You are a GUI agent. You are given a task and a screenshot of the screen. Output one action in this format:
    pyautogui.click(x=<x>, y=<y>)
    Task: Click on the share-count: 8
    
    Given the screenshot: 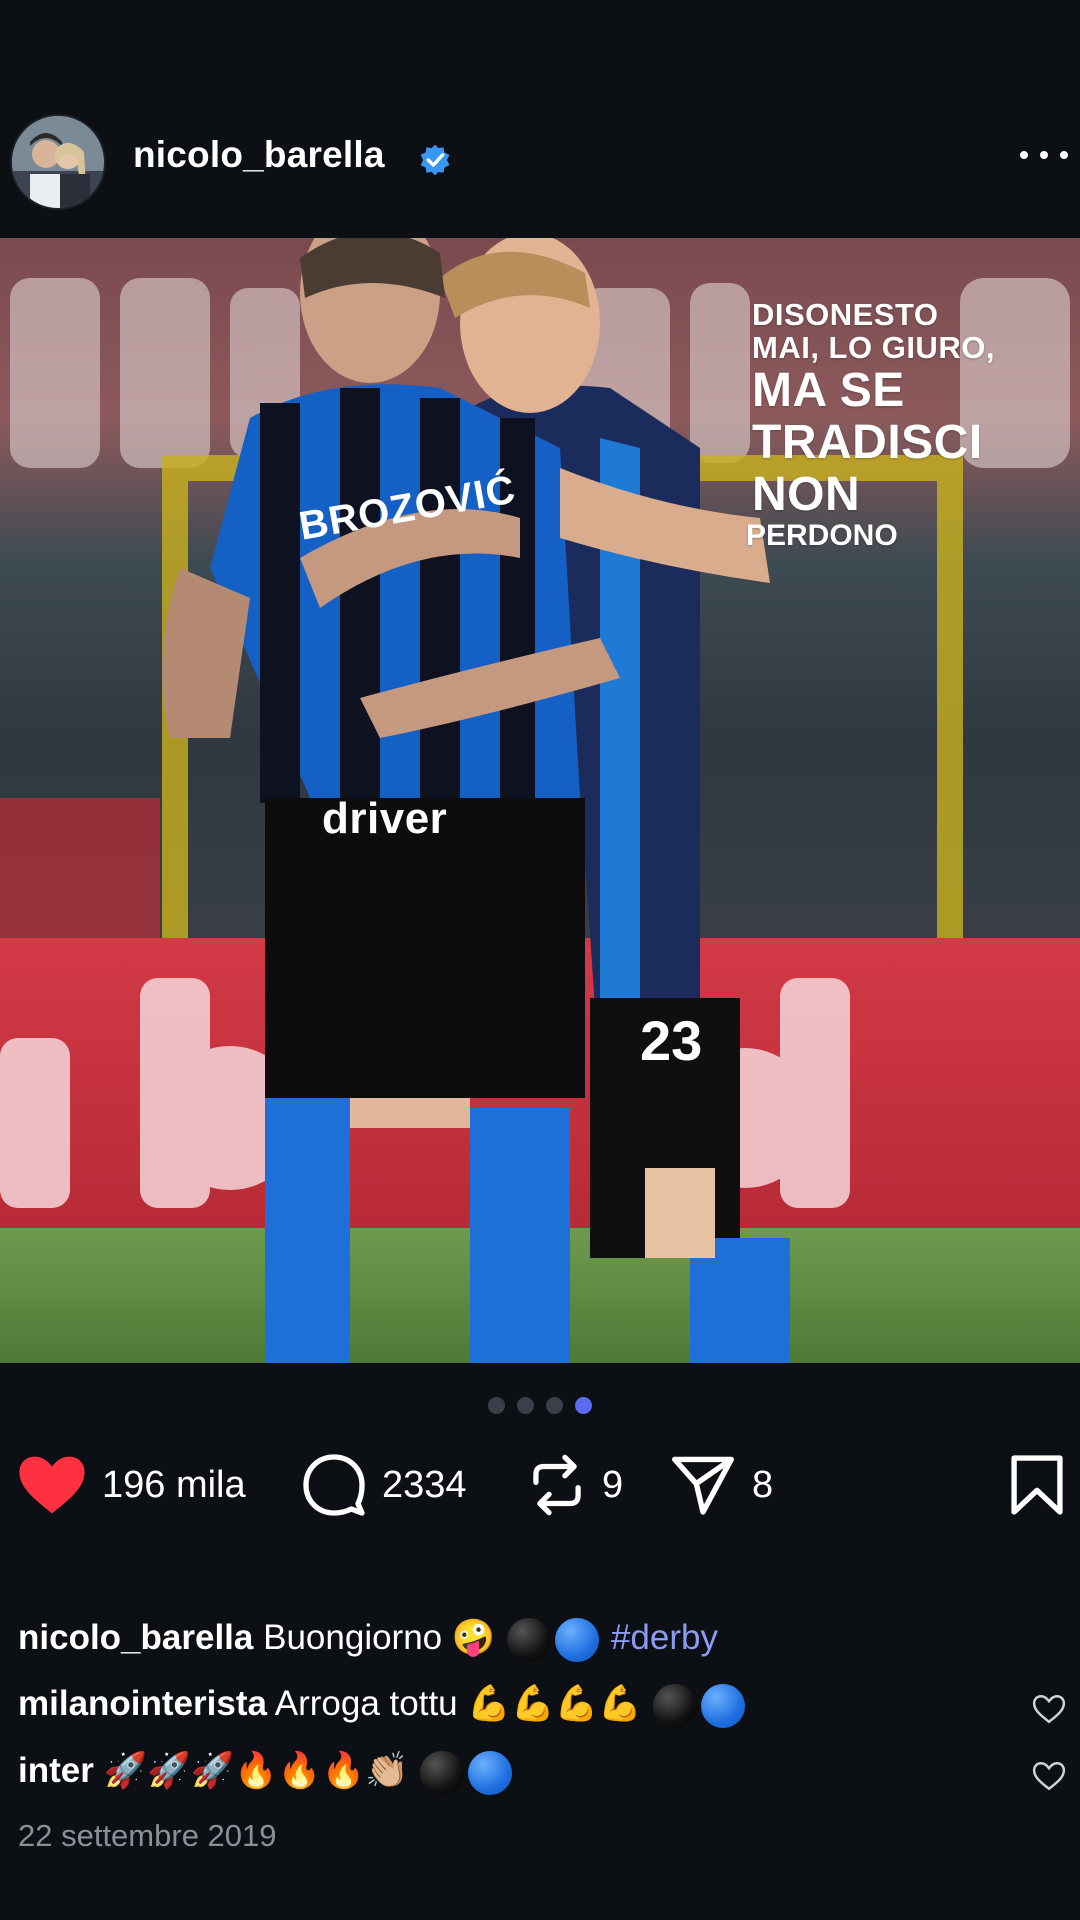 What is the action you would take?
    pyautogui.click(x=763, y=1484)
    